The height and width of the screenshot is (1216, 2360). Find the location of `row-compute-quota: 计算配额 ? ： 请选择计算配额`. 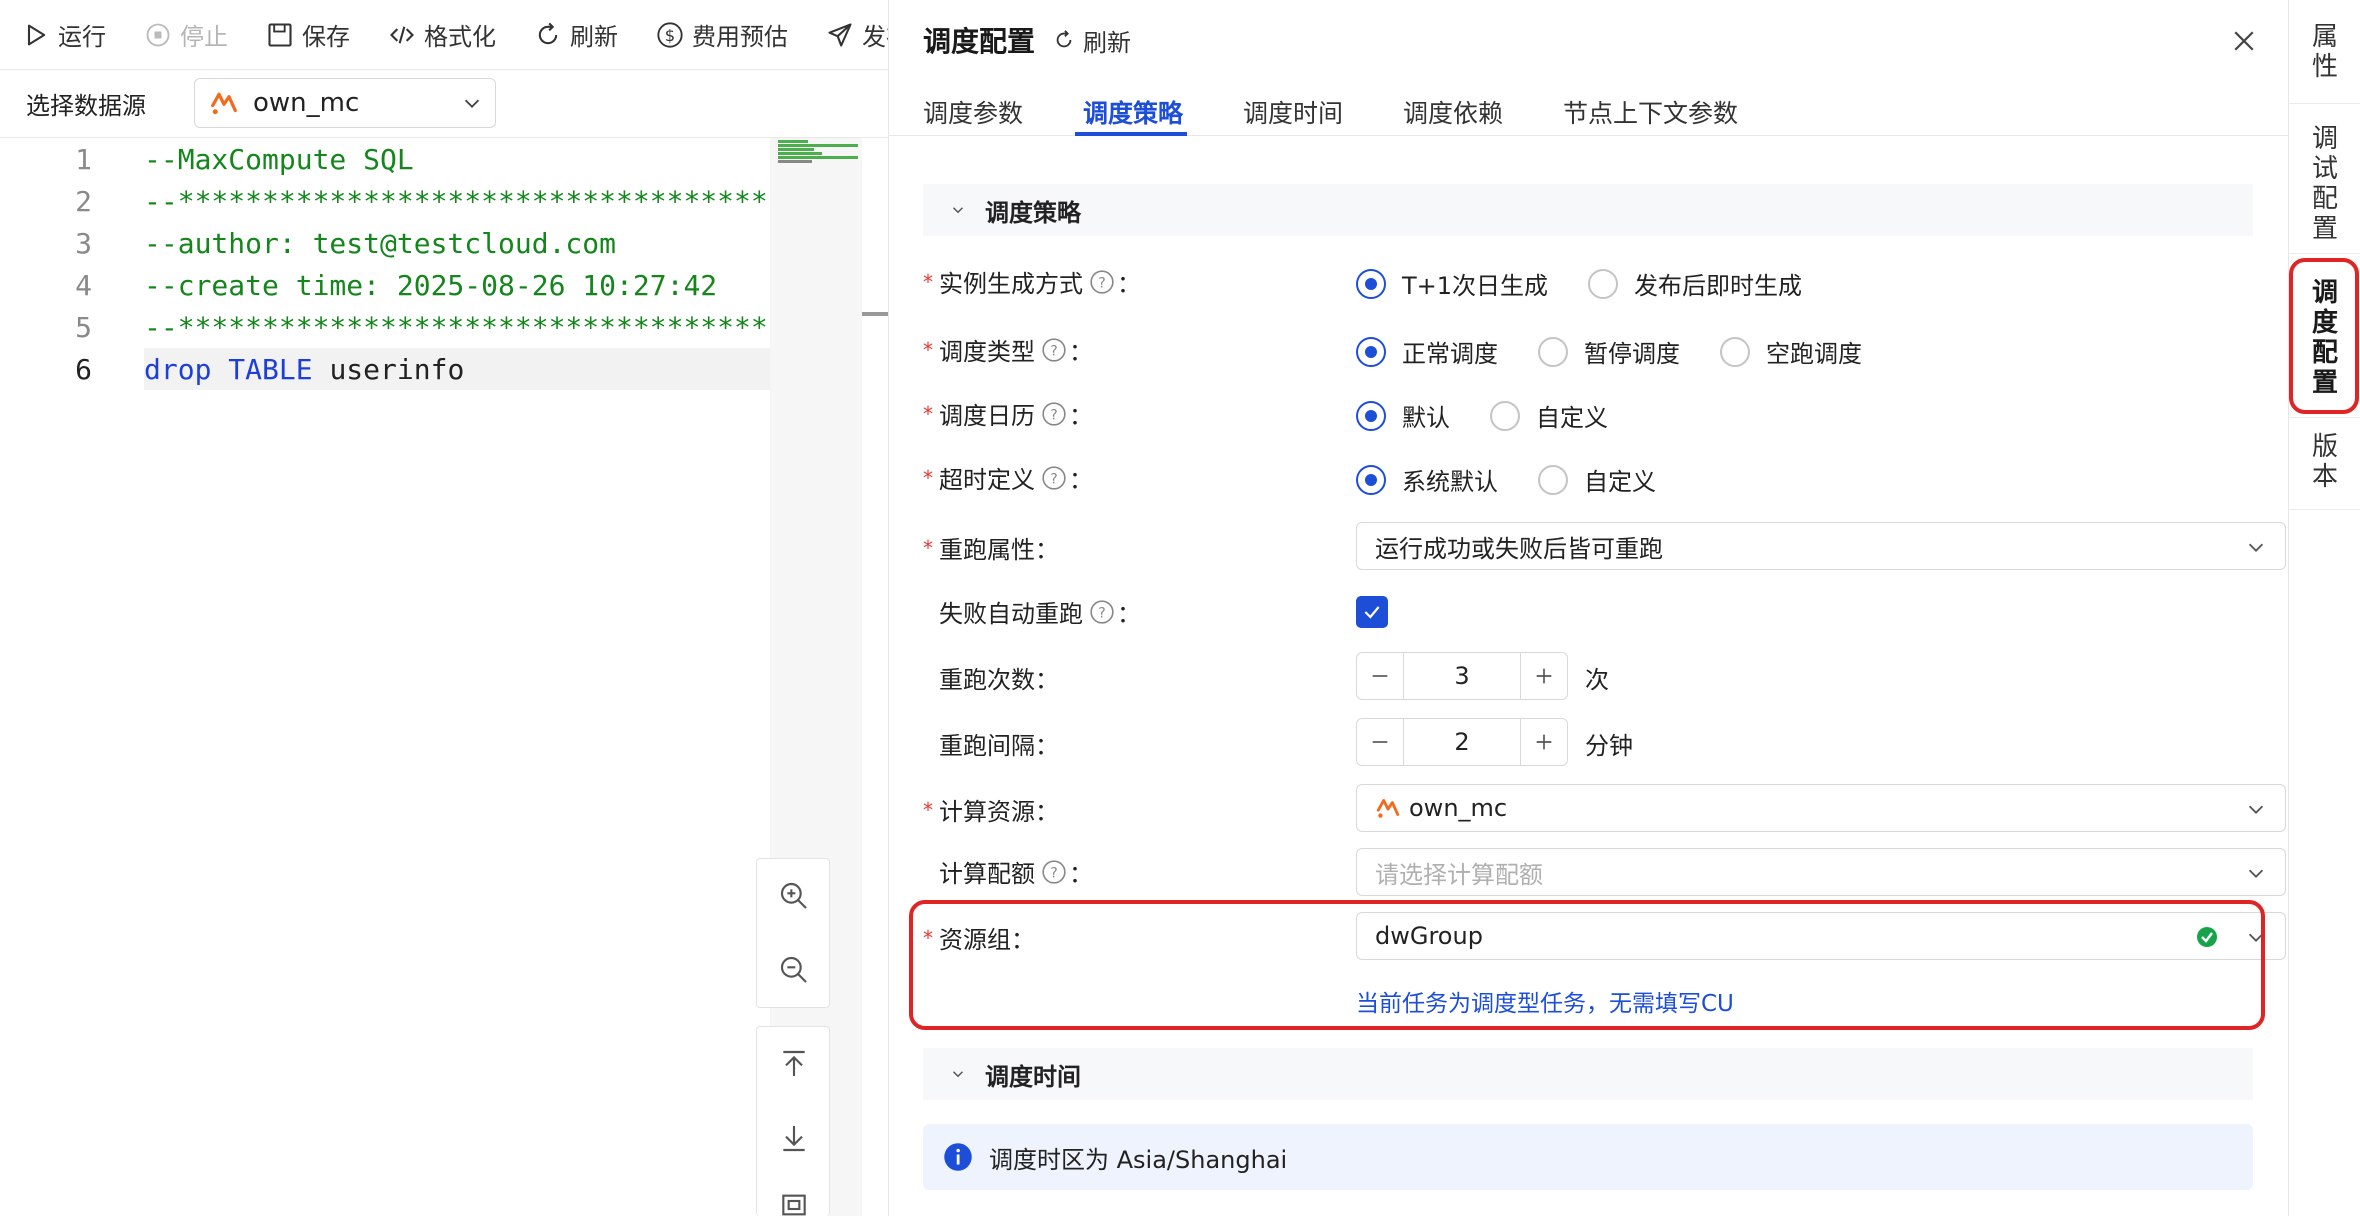

row-compute-quota: 计算配额 ? ： 请选择计算配额 is located at coordinates (1604, 872).